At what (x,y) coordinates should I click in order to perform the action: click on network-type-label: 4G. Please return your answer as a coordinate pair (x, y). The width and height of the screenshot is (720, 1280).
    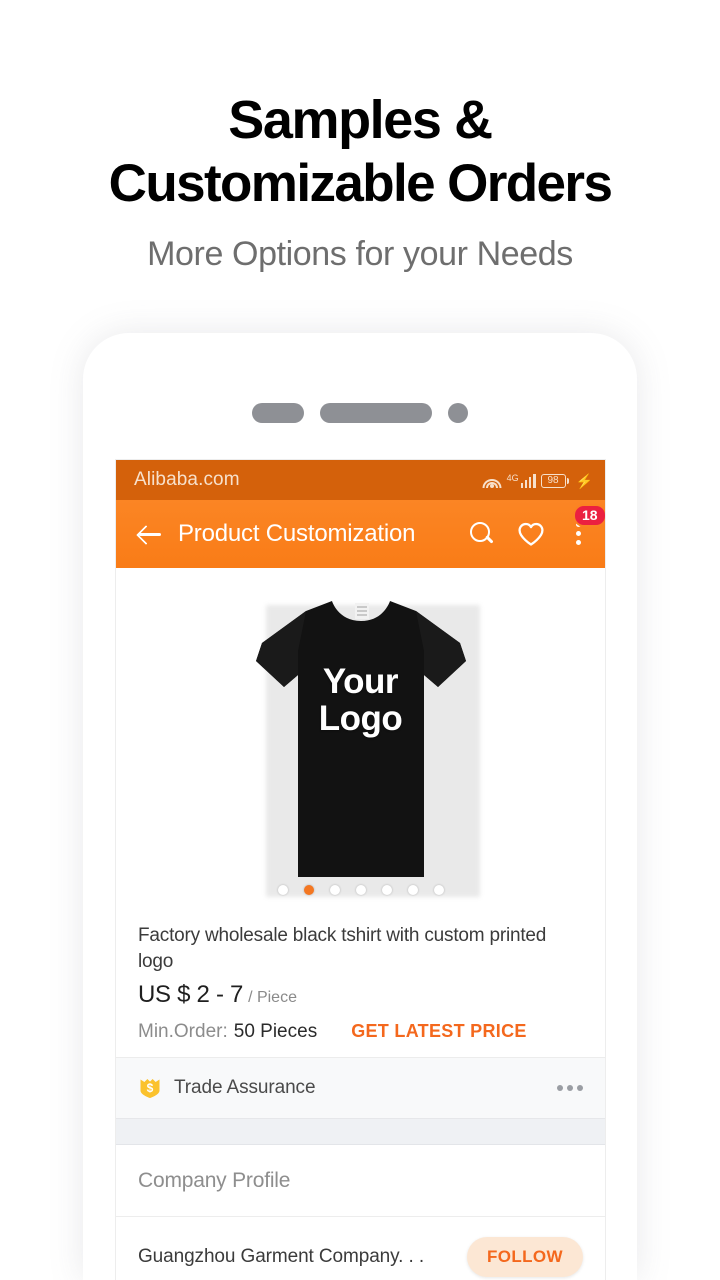
    Looking at the image, I should click on (512, 477).